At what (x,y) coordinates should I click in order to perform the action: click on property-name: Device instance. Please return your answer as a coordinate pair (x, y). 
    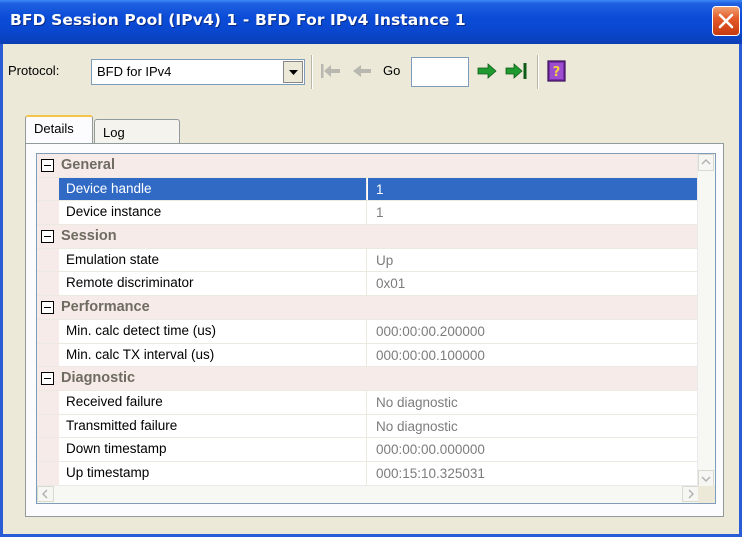
    Looking at the image, I should click on (213, 213).